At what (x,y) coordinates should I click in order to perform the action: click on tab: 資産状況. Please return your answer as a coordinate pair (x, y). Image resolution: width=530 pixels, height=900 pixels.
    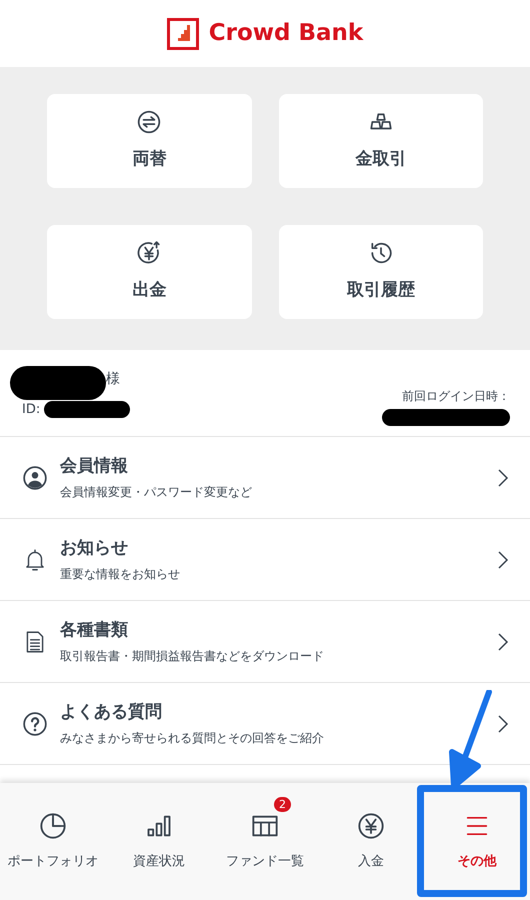
    Looking at the image, I should click on (159, 841).